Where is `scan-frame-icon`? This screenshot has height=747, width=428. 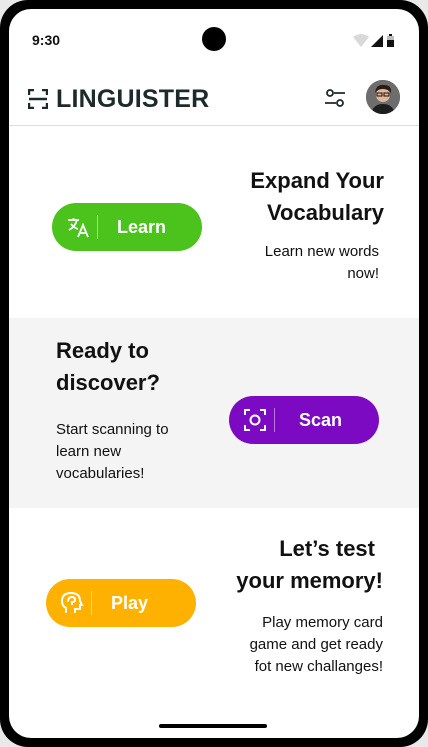
scan-frame-icon is located at coordinates (38, 99).